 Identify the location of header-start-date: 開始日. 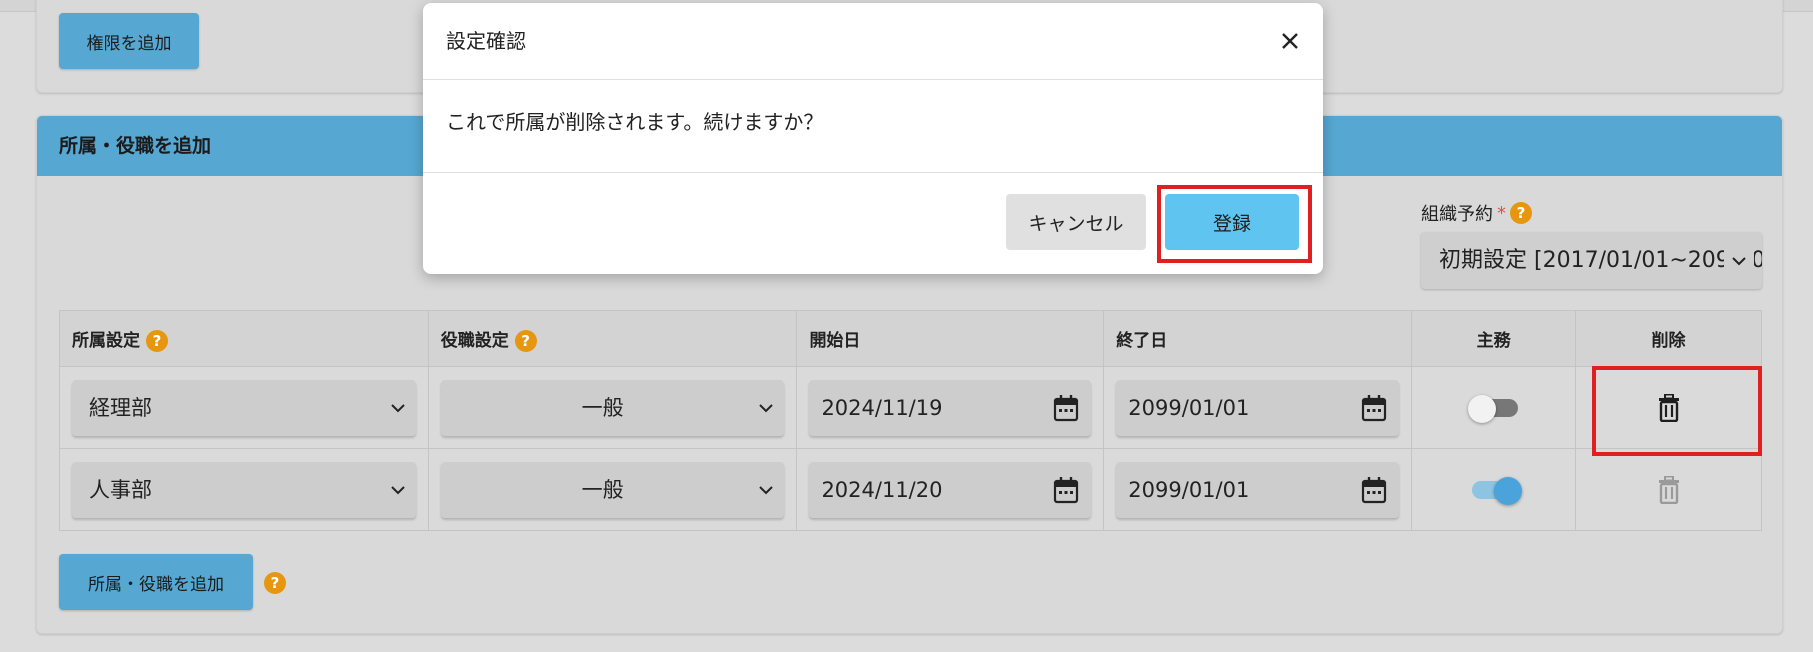
(950, 338).